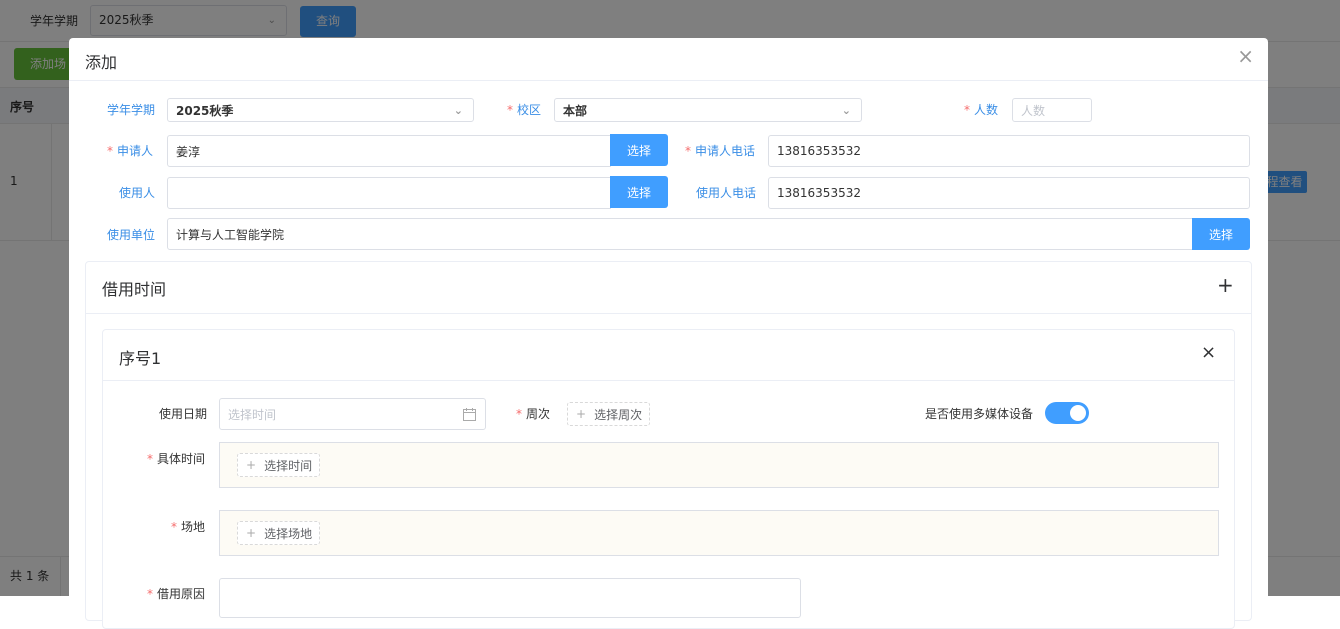 This screenshot has height=629, width=1340. What do you see at coordinates (1067, 413) in the screenshot?
I see `multimedia-toggle` at bounding box center [1067, 413].